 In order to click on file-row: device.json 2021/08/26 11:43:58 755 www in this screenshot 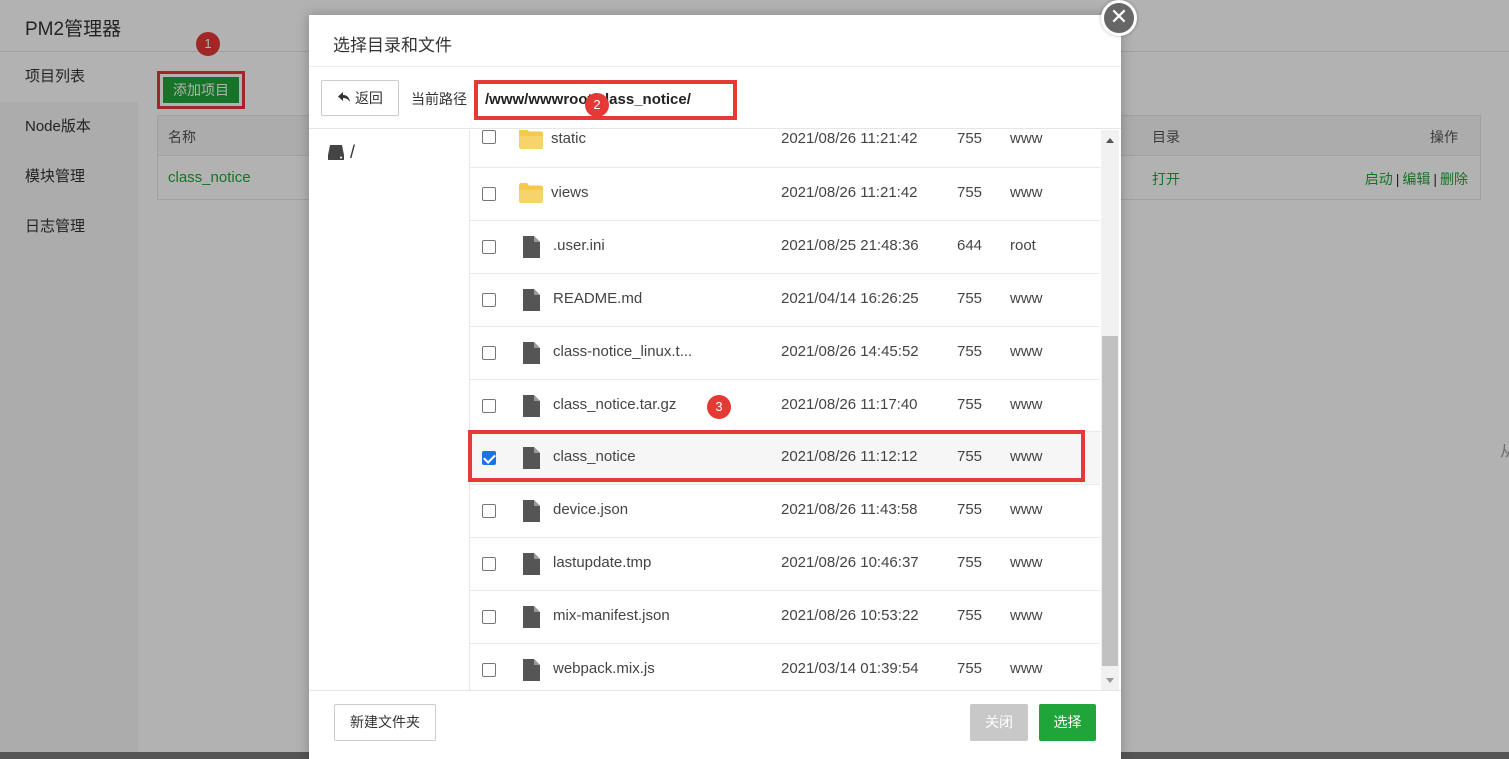, I will do `click(785, 512)`.